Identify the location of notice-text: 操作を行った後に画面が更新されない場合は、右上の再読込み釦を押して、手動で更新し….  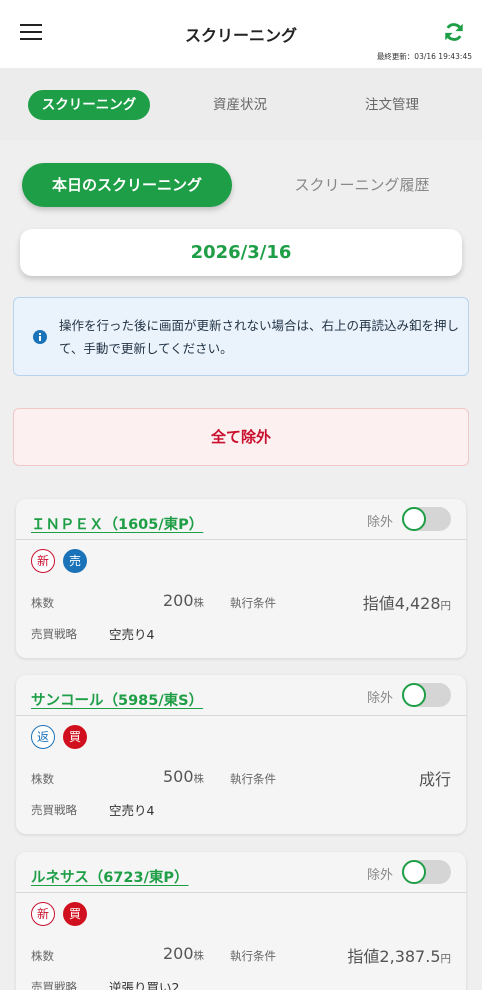
(259, 337).